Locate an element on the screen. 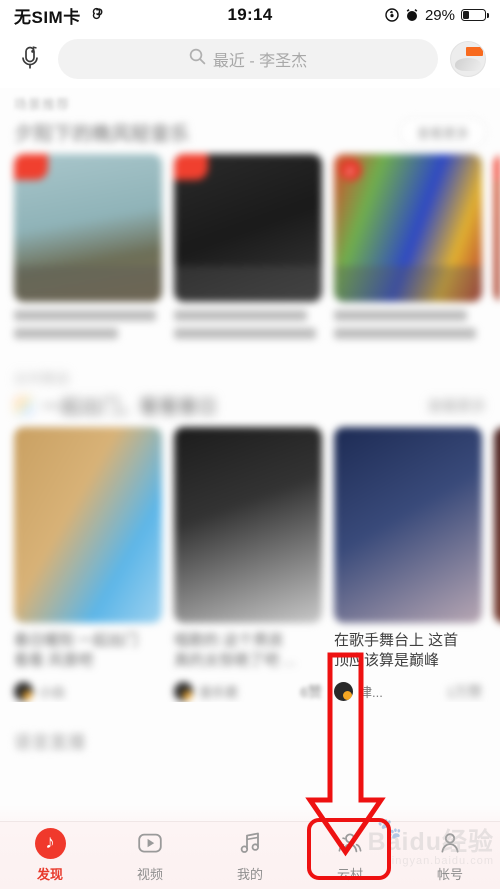  status-bar-left: 无SIM卡 is located at coordinates (59, 15).